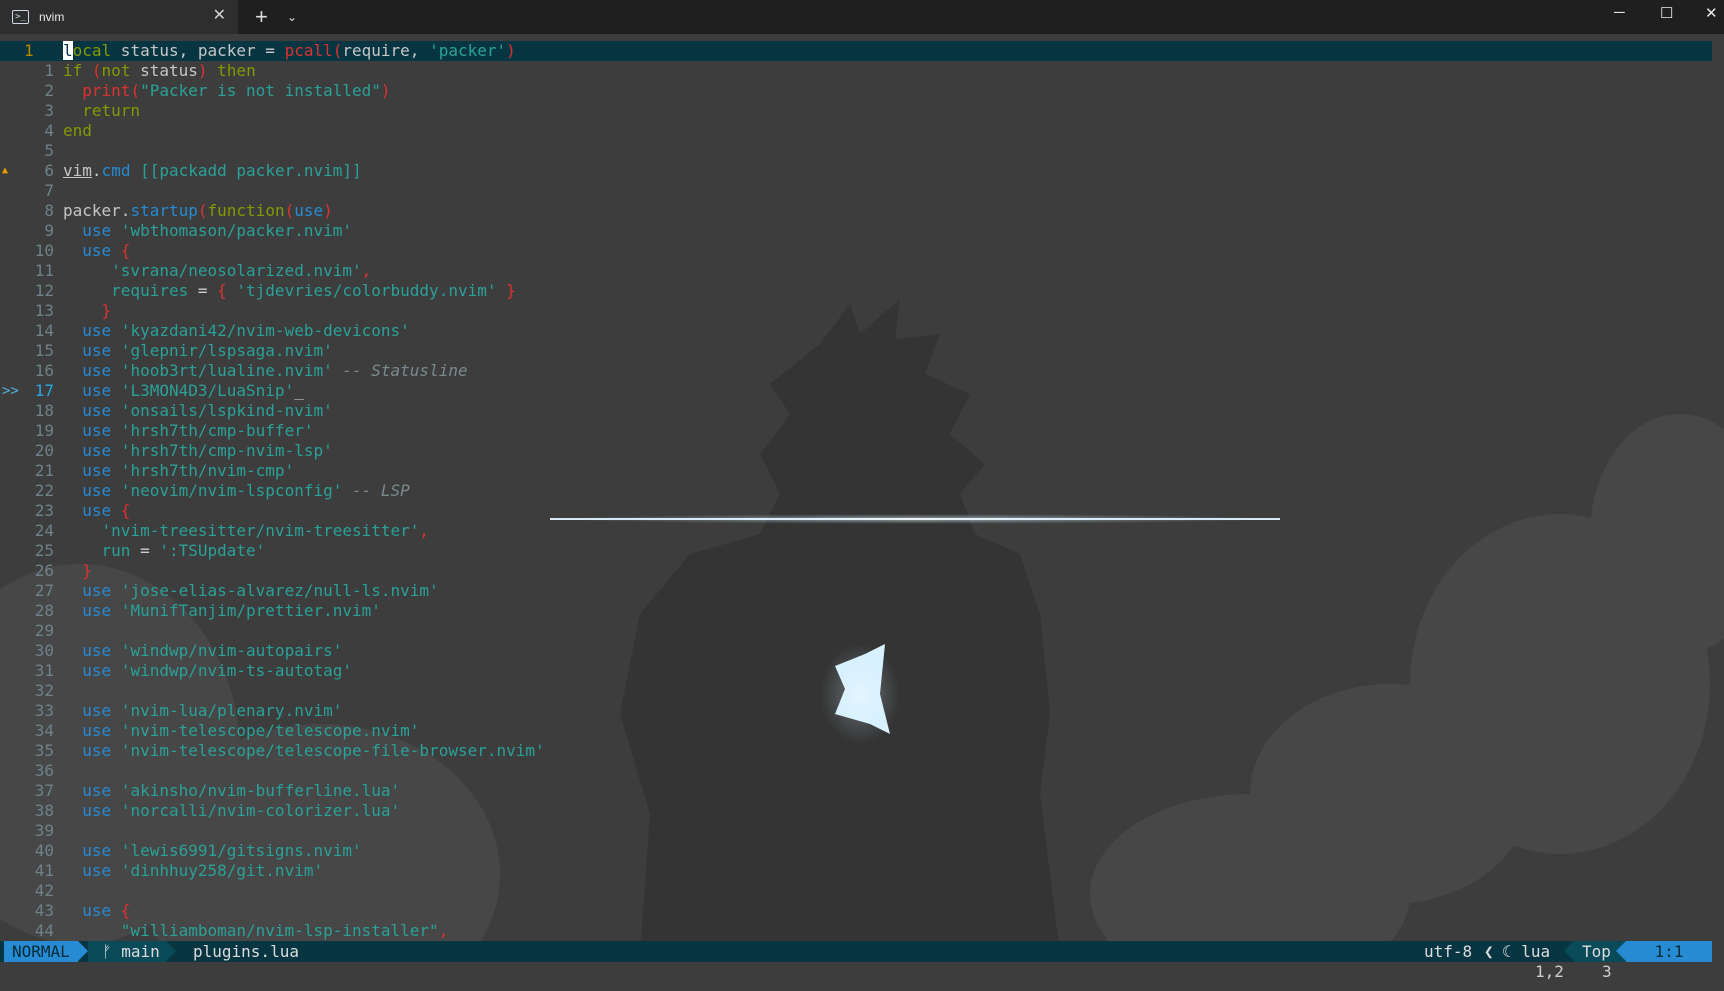 This screenshot has width=1724, height=991. What do you see at coordinates (222, 611) in the screenshot?
I see `code-text: use 'MunifTanjim/prettier.nvim'` at bounding box center [222, 611].